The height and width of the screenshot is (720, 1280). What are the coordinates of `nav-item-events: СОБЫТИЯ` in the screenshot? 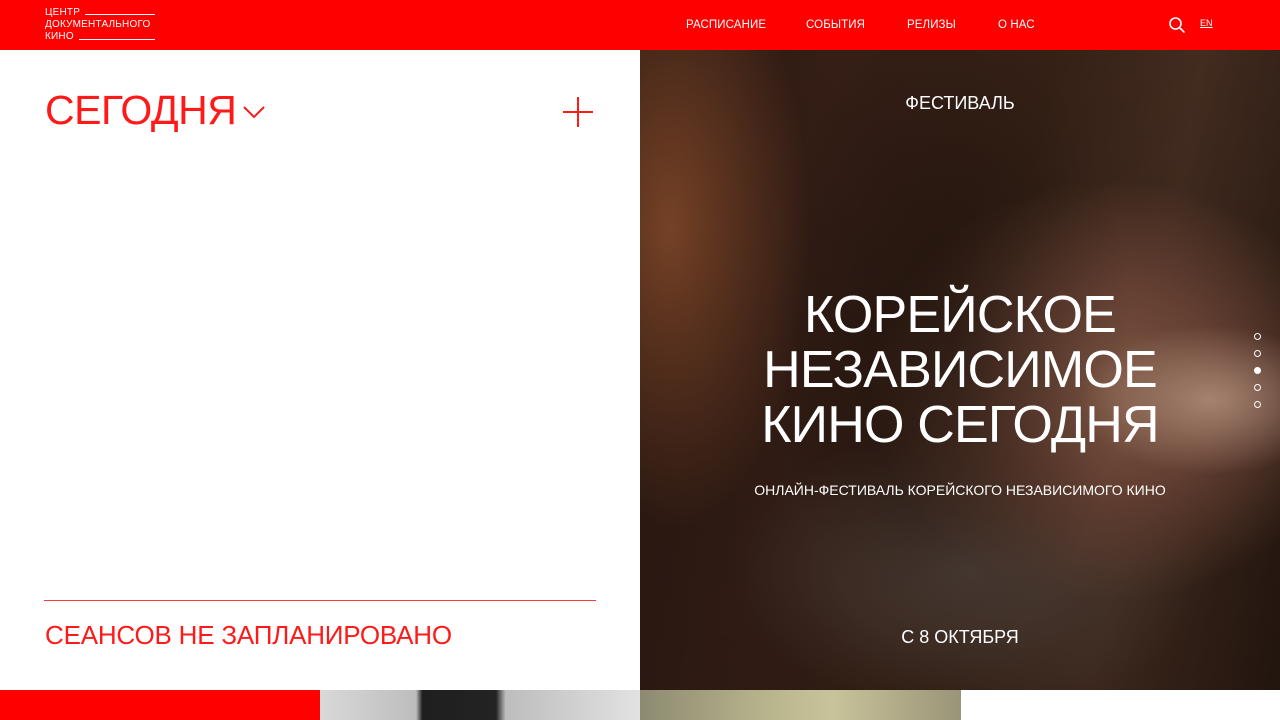 It's located at (835, 25).